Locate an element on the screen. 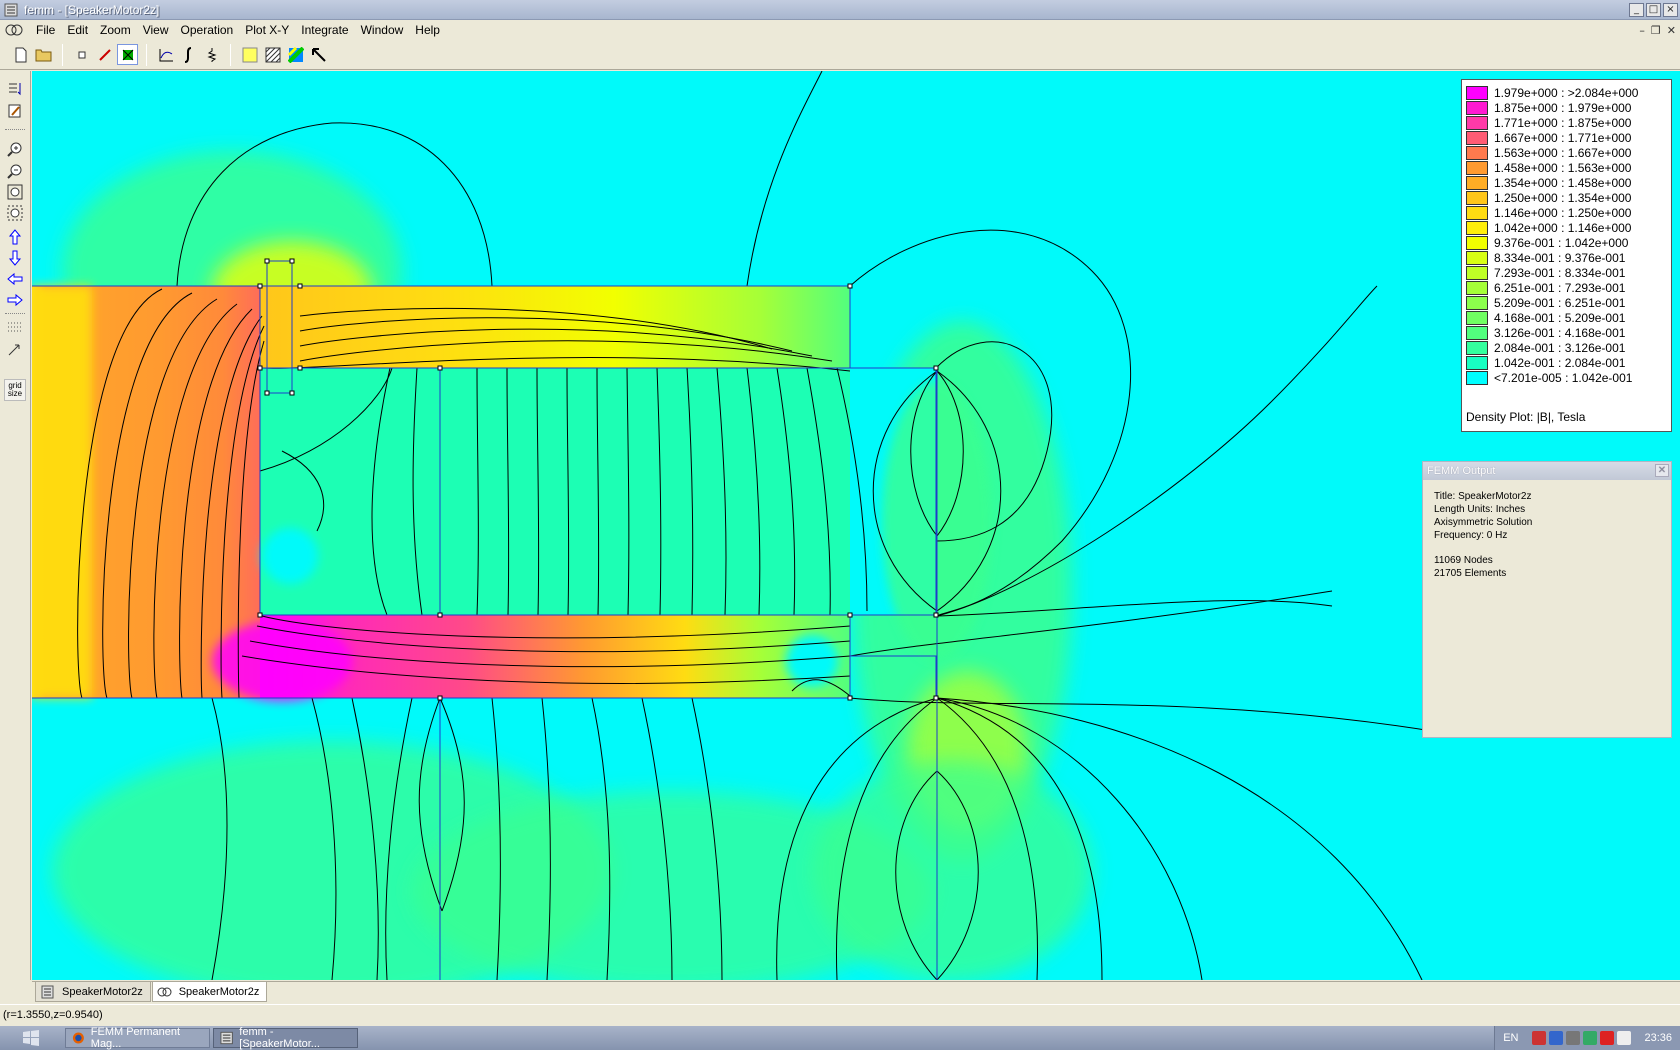 The height and width of the screenshot is (1050, 1680). clock: 23:36 is located at coordinates (1658, 1038).